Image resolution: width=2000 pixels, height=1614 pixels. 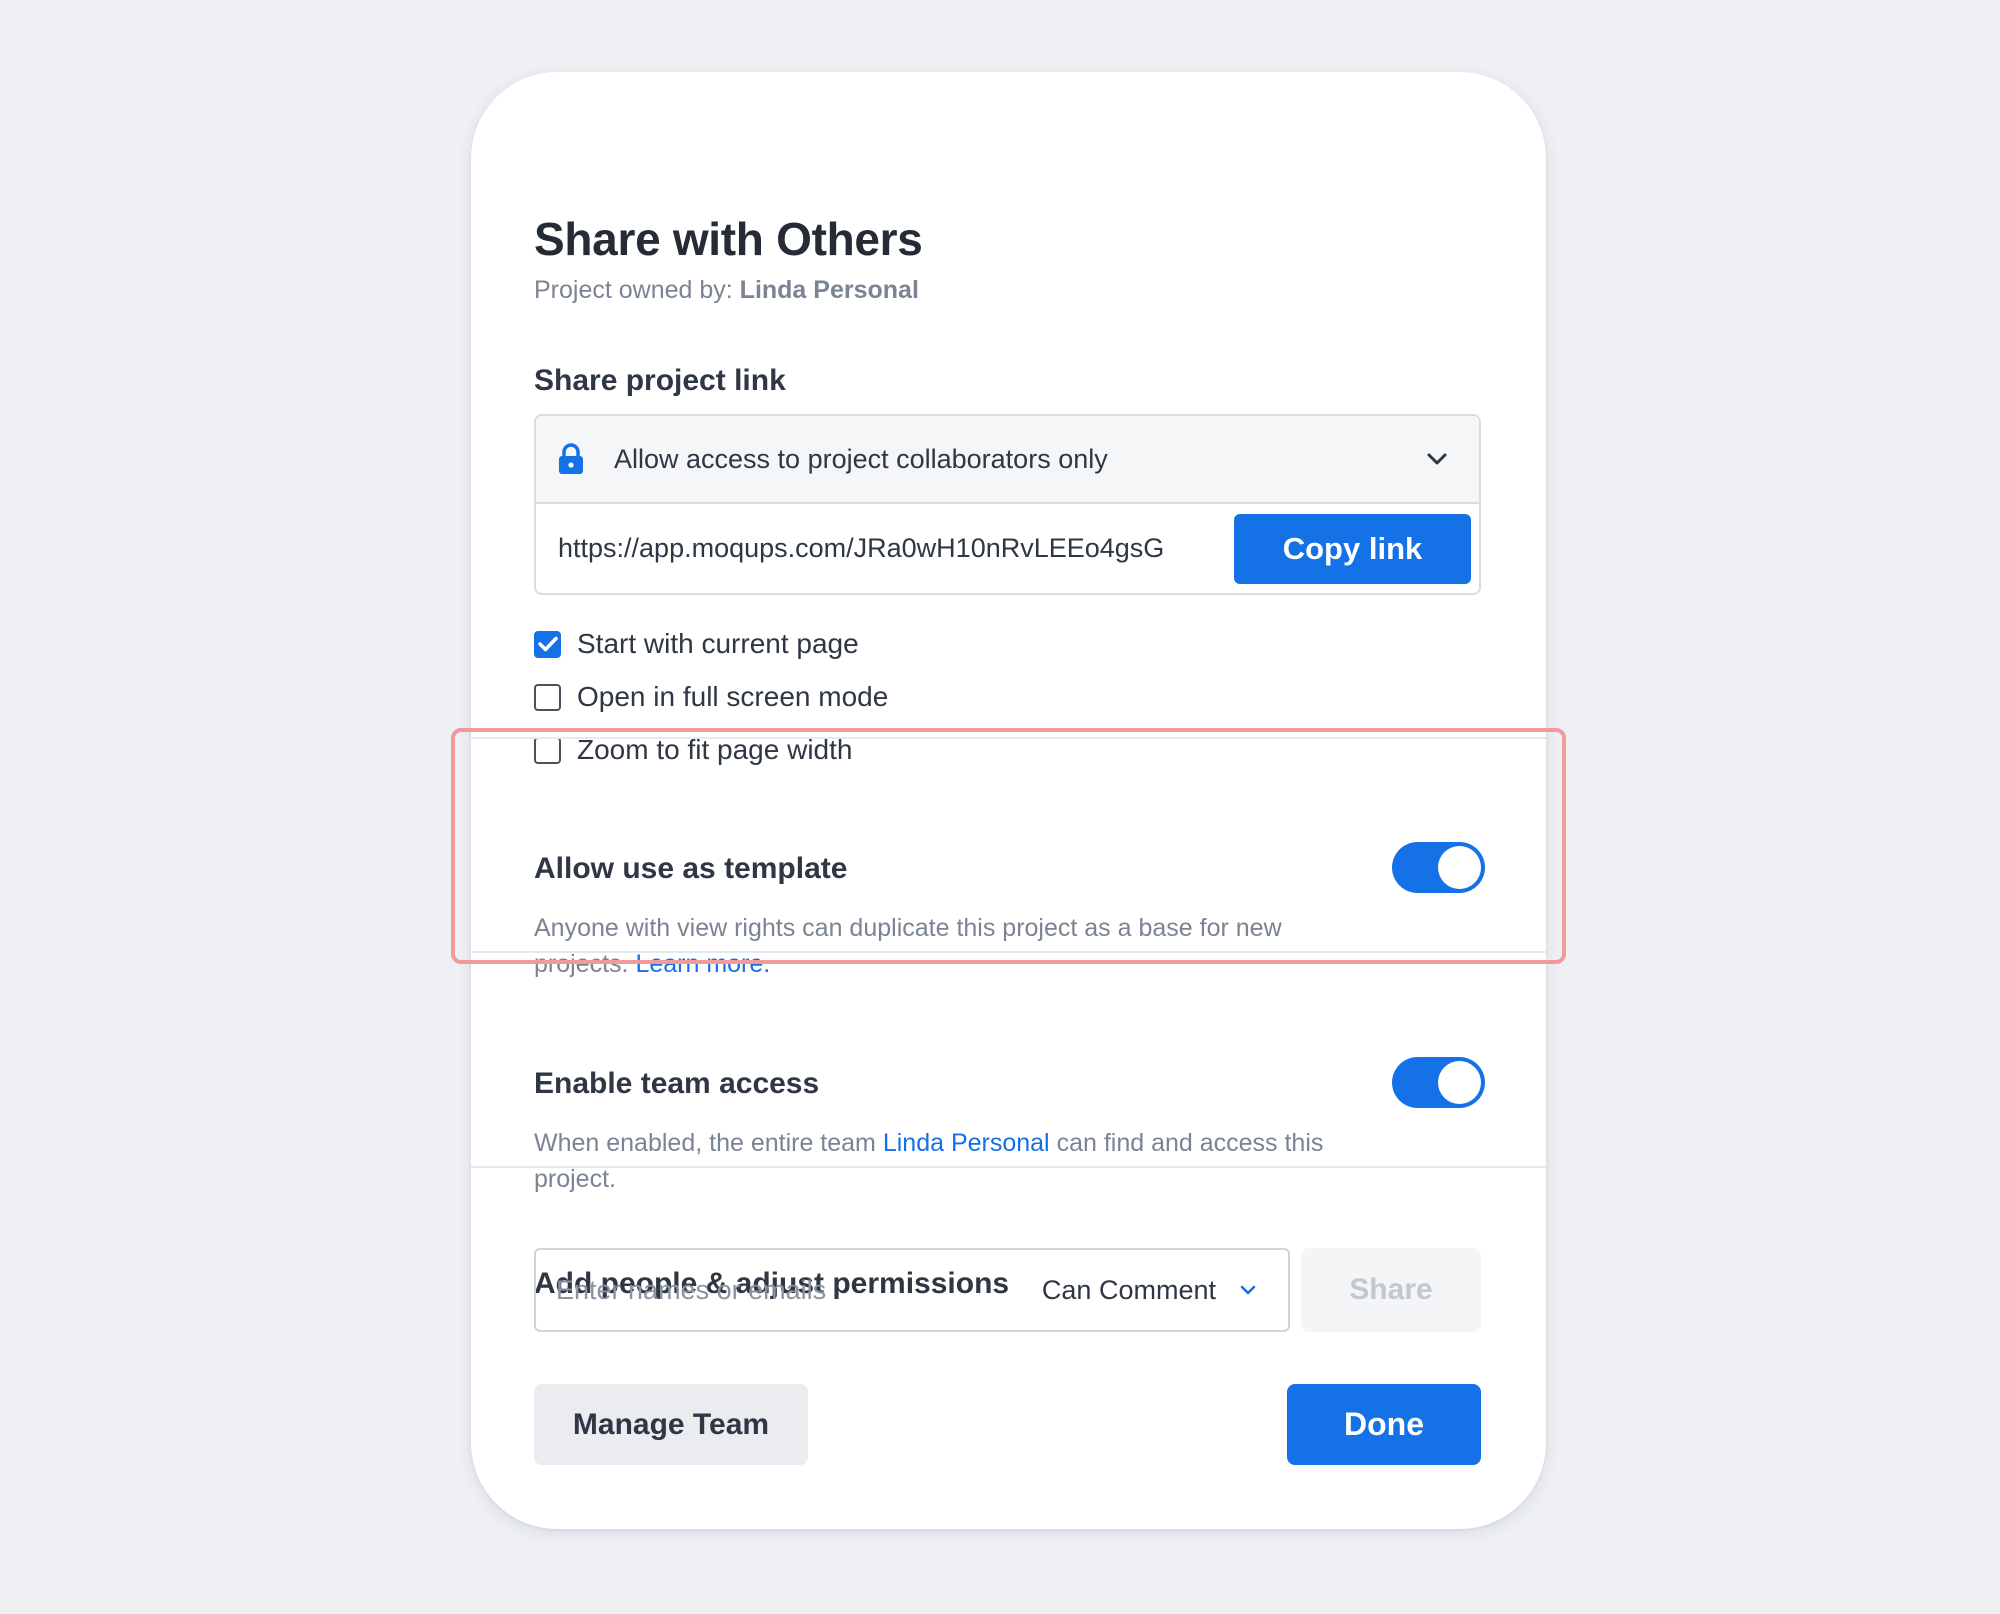 I want to click on permission-select: Can Comment, so click(x=1129, y=1290).